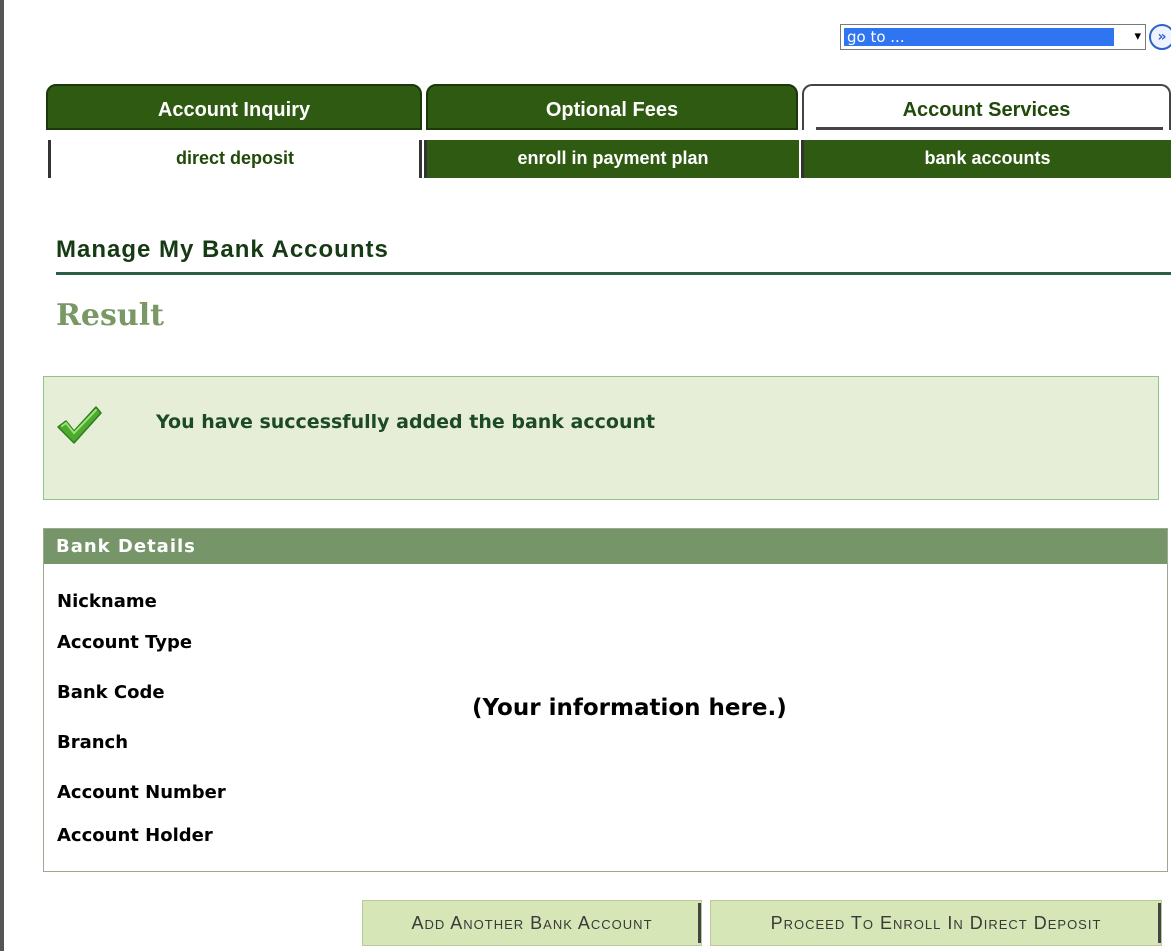 The width and height of the screenshot is (1171, 951). Describe the element at coordinates (107, 601) in the screenshot. I see `field-label-nickname: Nickname` at that location.